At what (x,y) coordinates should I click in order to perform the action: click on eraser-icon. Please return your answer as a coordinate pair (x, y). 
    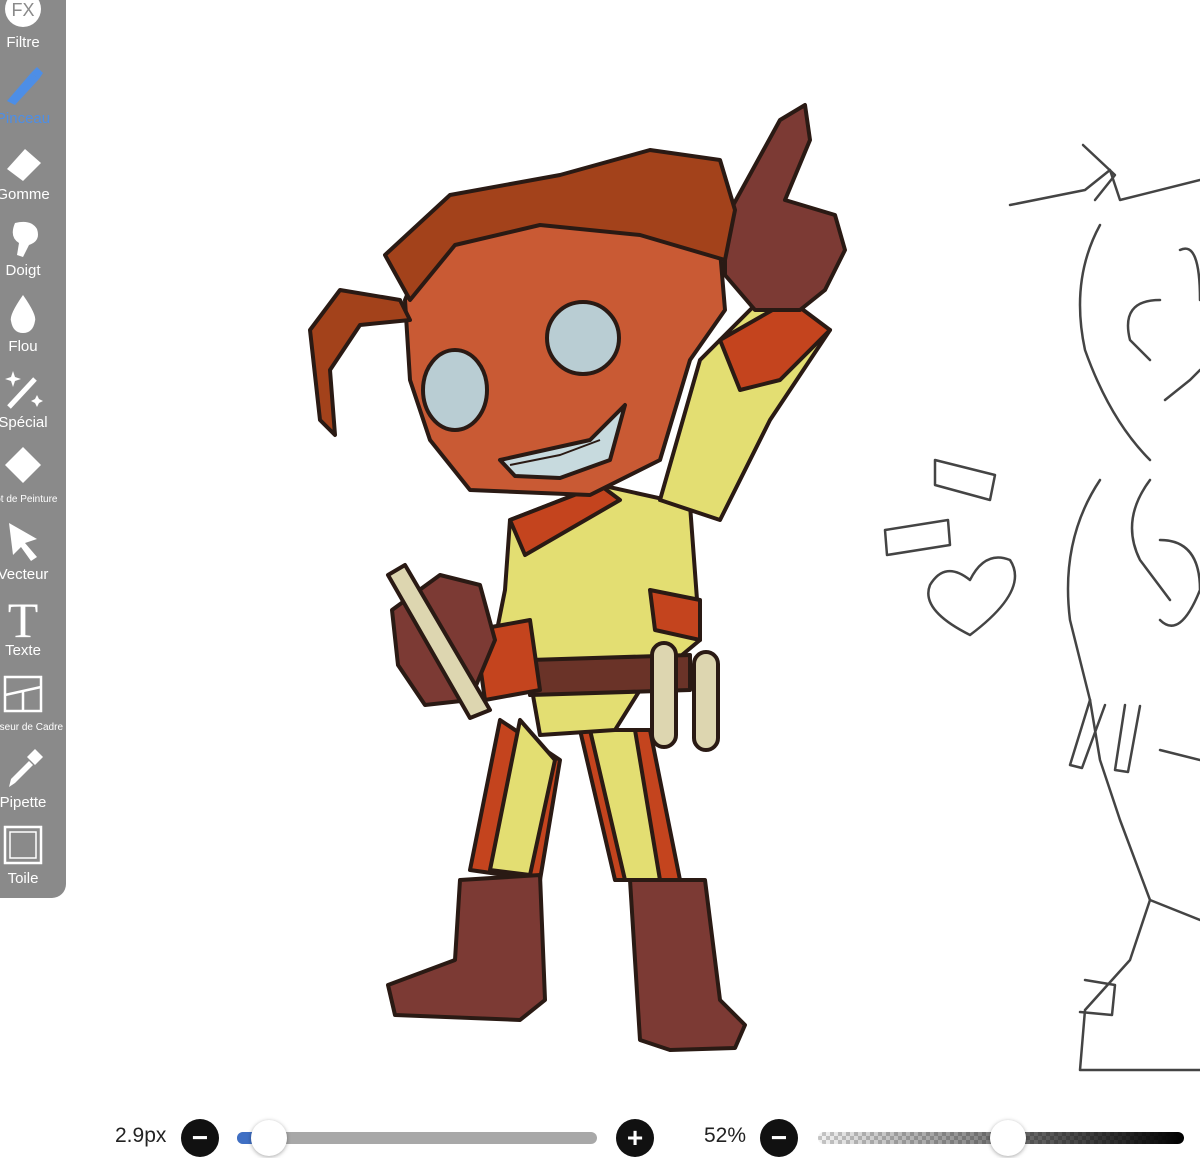
    Looking at the image, I should click on (33, 161).